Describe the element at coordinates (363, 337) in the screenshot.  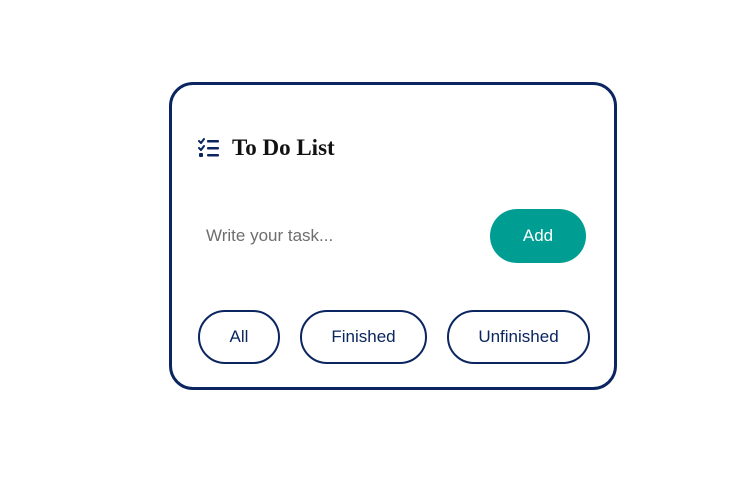
I see `filter-finished-button: Finished` at that location.